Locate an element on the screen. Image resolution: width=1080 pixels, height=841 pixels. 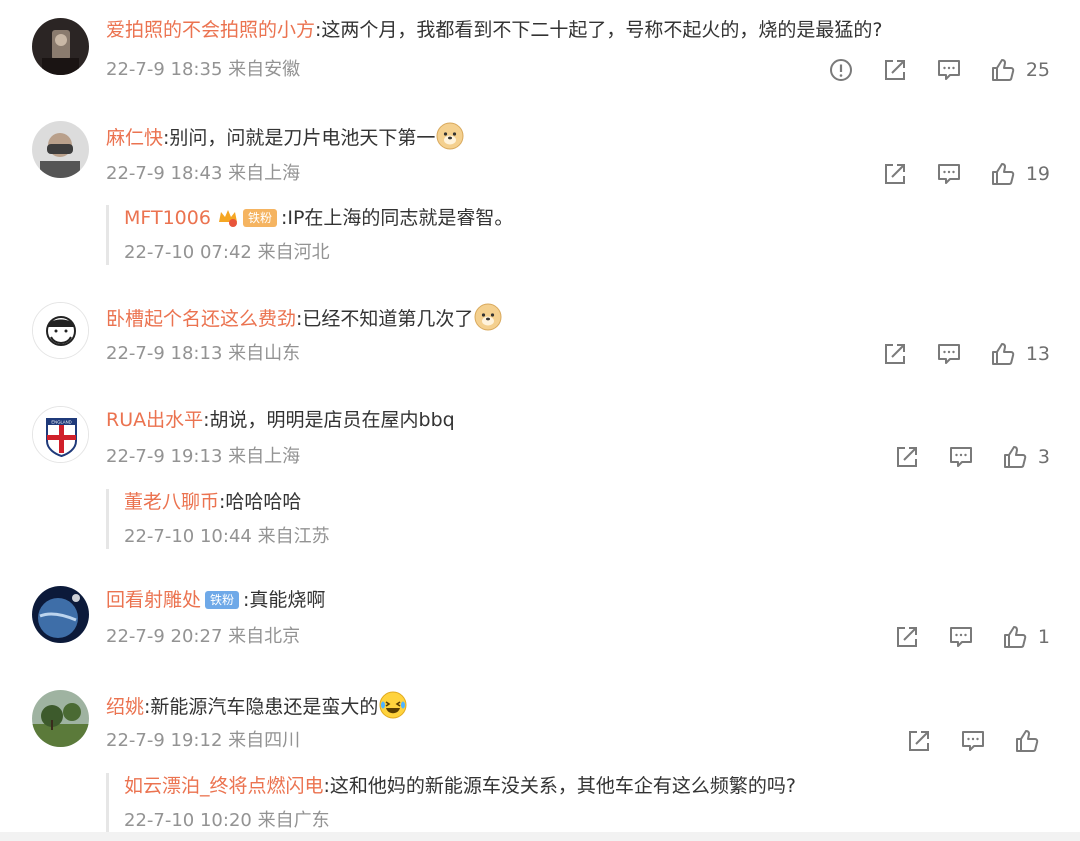
like-count: 25 is located at coordinates (1037, 70).